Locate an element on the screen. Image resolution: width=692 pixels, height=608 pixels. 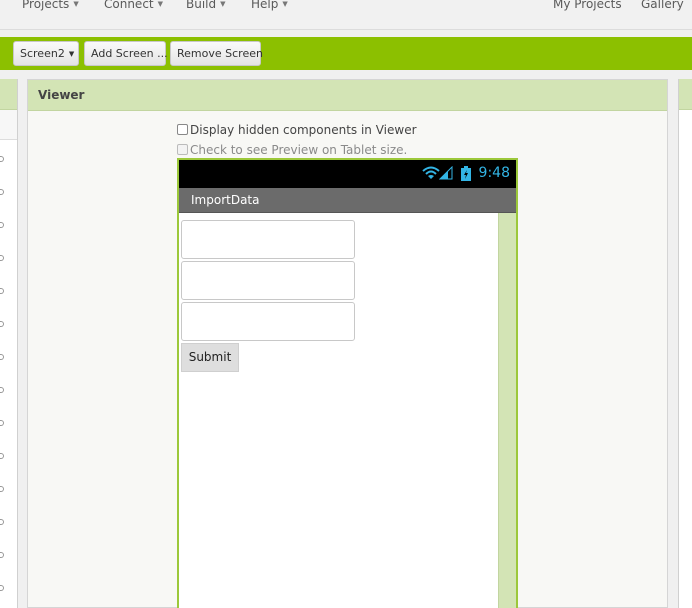
palette-panel is located at coordinates (9, 343).